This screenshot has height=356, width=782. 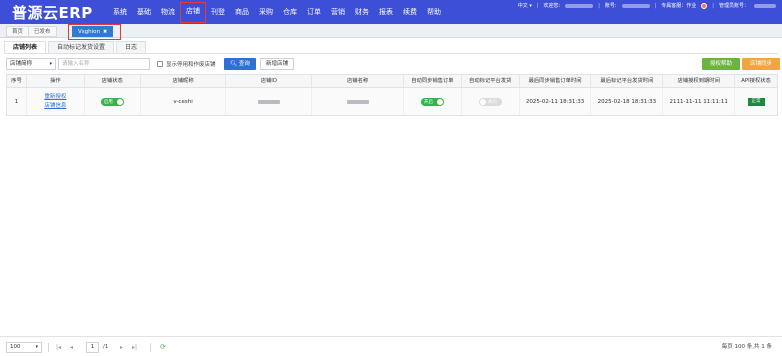 I want to click on row-auto-sync: 开启, so click(x=433, y=101).